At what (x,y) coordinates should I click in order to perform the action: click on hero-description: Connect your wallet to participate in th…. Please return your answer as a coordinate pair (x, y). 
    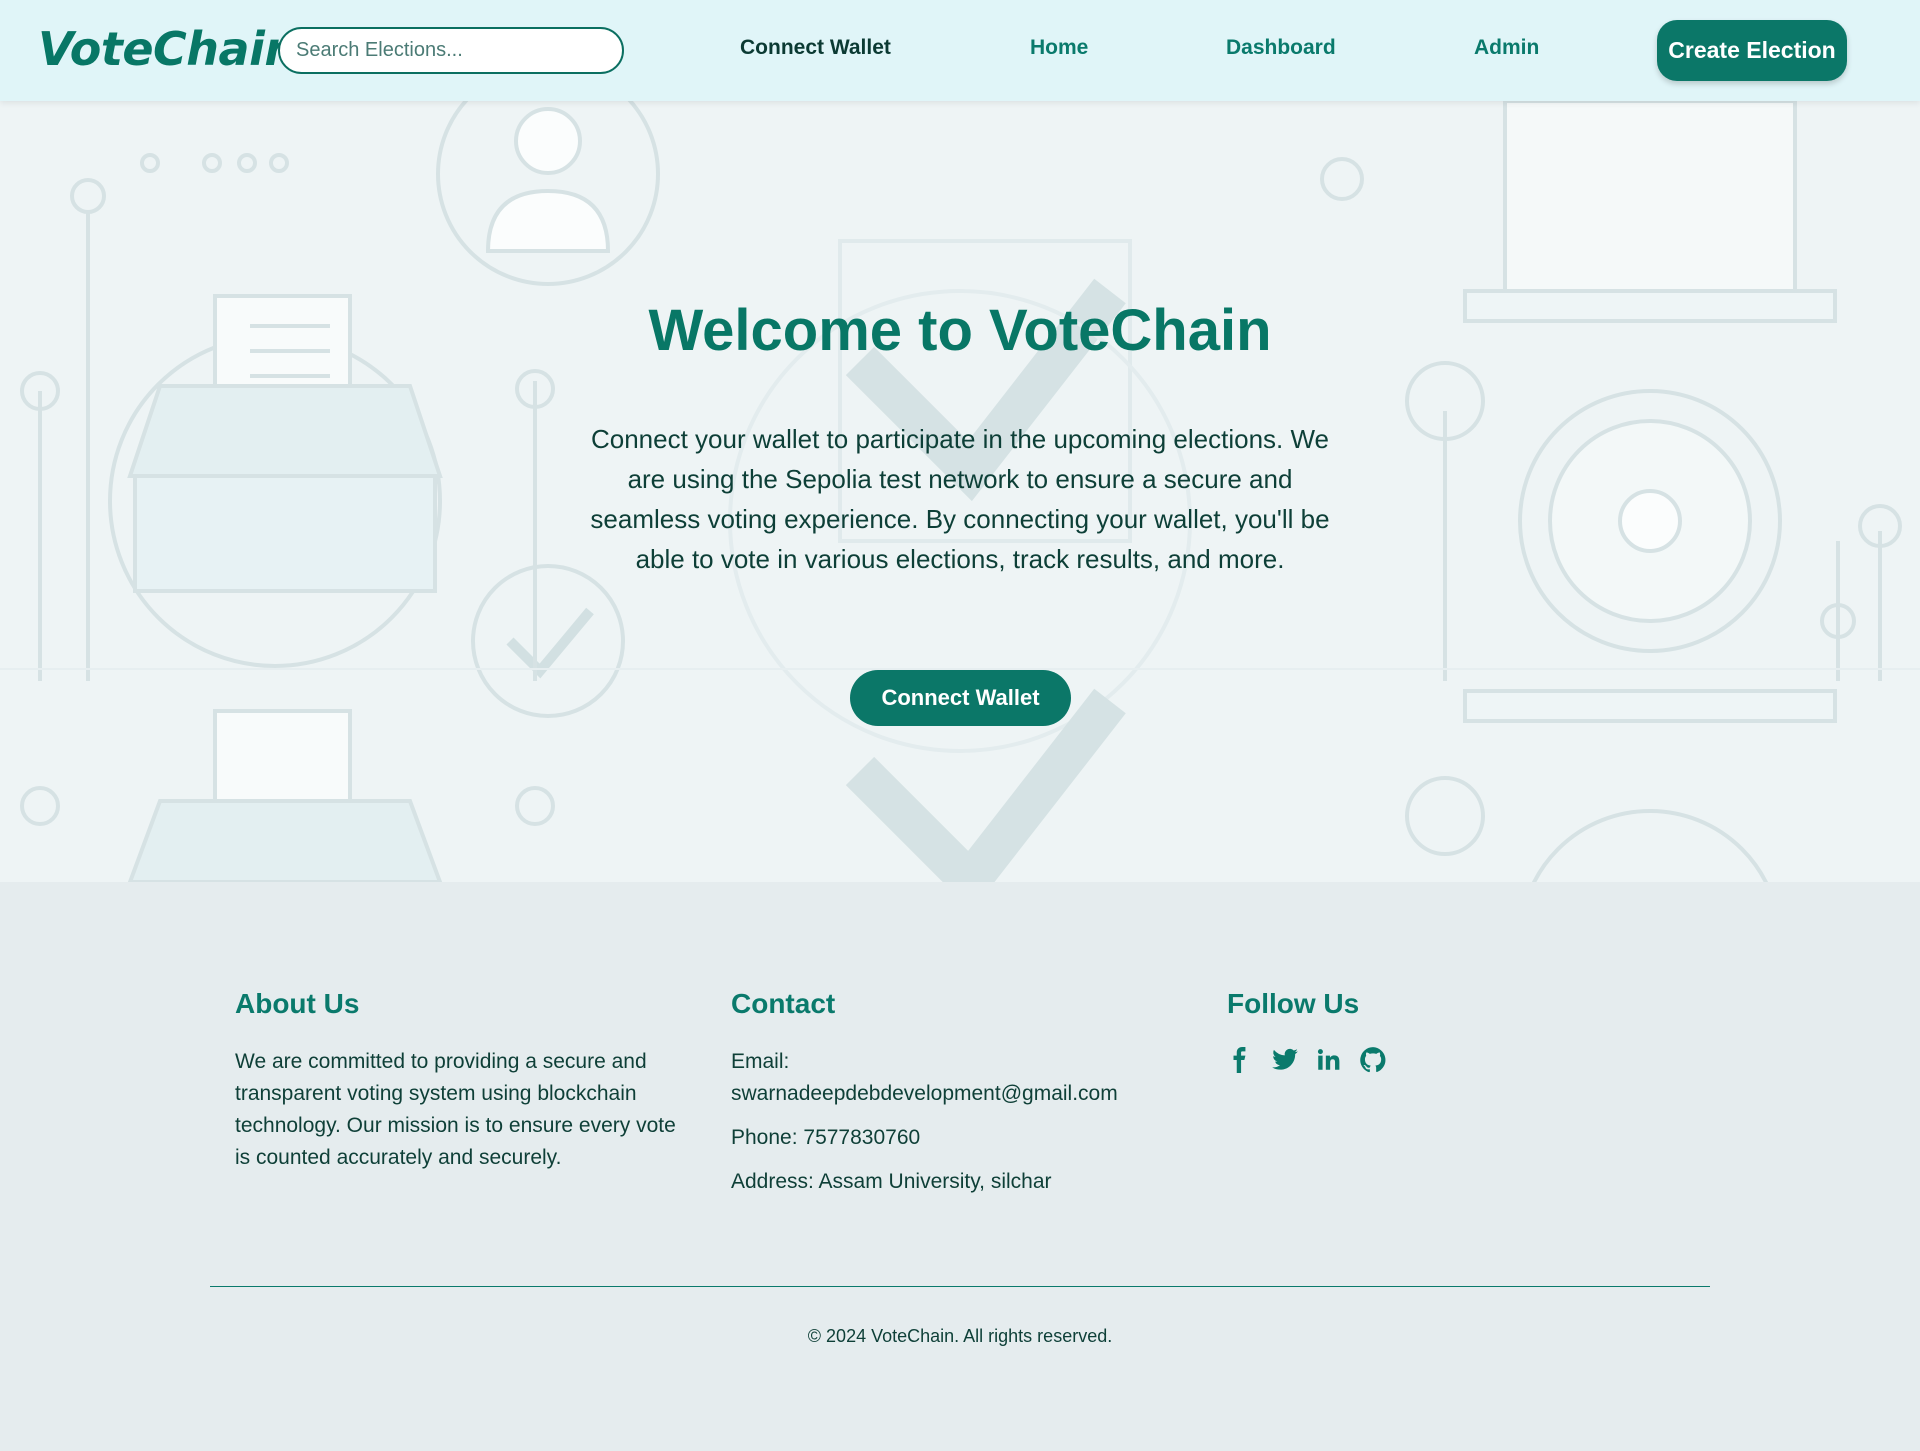
    Looking at the image, I should click on (960, 499).